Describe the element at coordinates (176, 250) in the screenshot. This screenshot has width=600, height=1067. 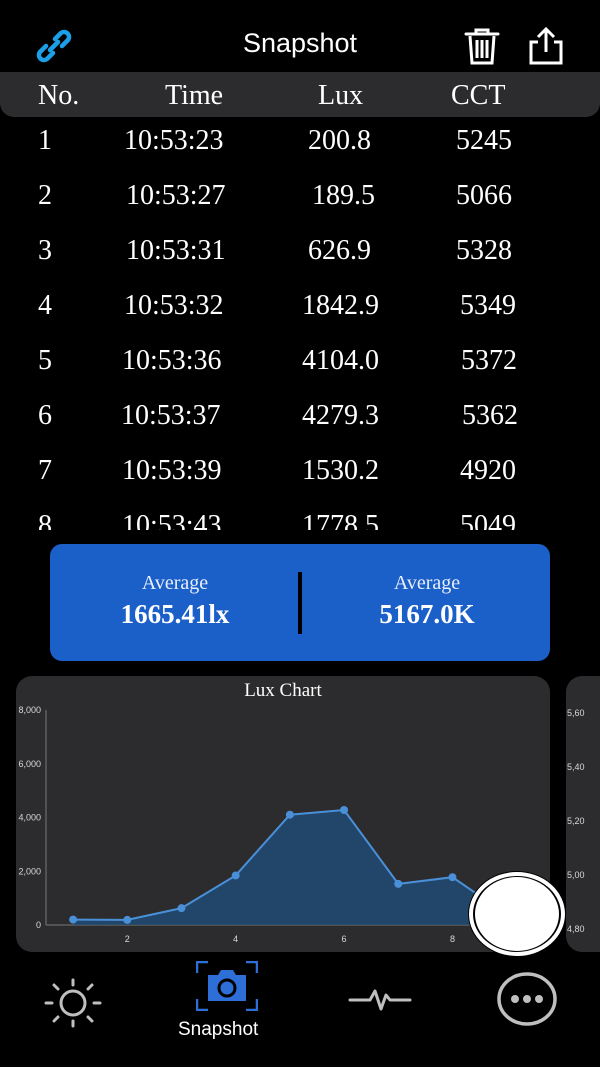
I see `cell-time: 10:53:31` at that location.